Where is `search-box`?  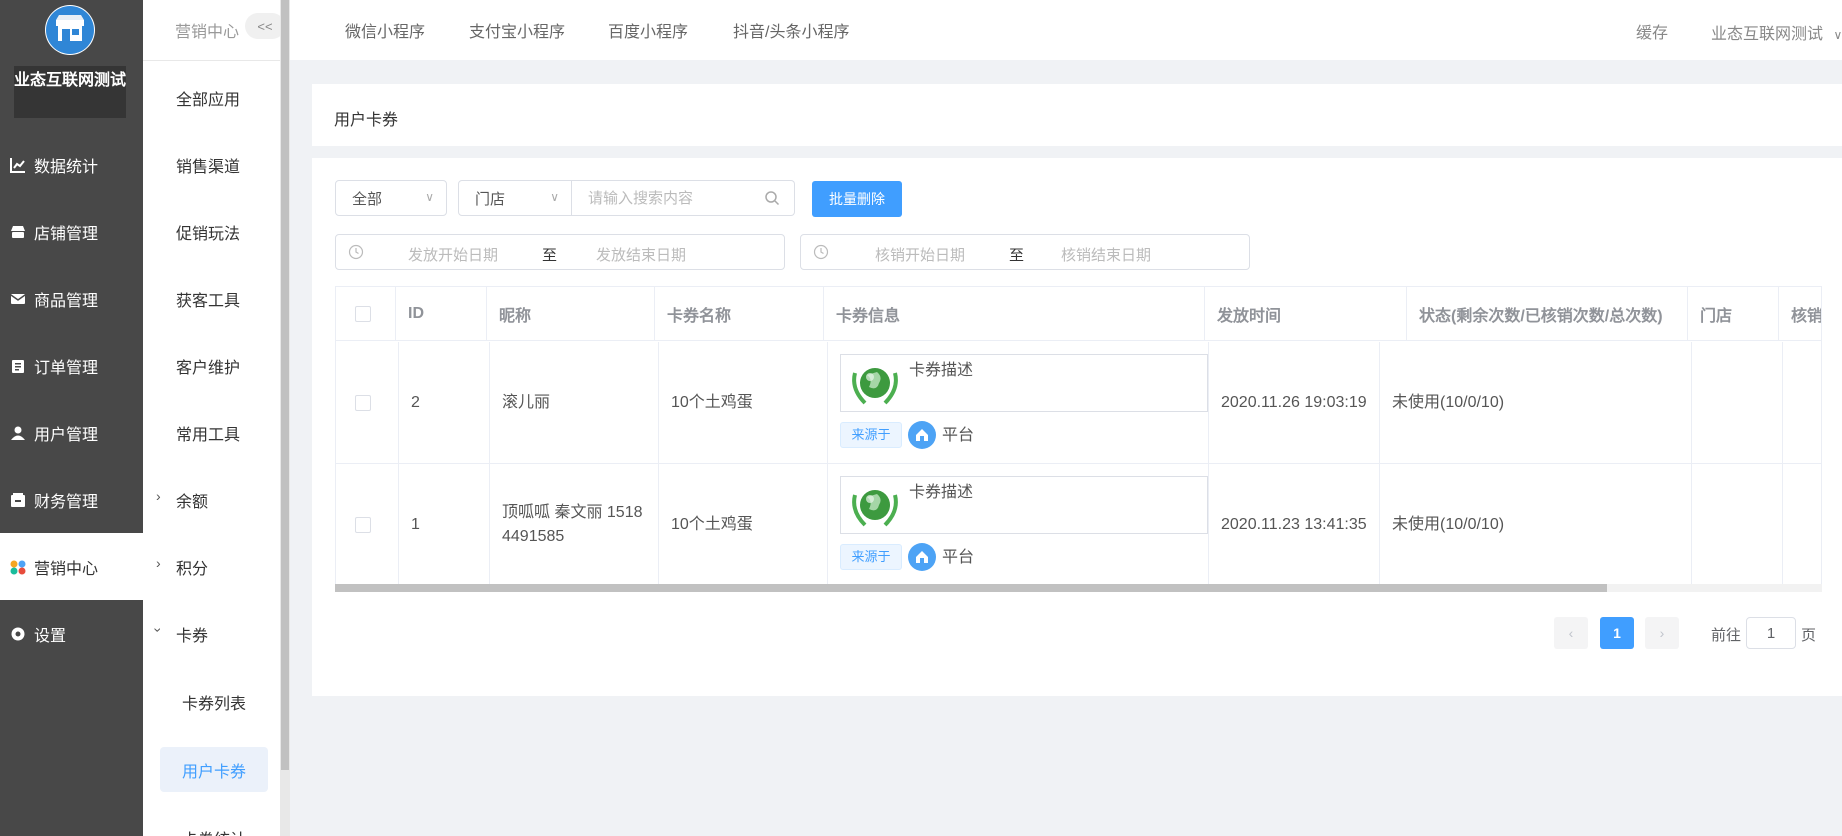 search-box is located at coordinates (683, 198).